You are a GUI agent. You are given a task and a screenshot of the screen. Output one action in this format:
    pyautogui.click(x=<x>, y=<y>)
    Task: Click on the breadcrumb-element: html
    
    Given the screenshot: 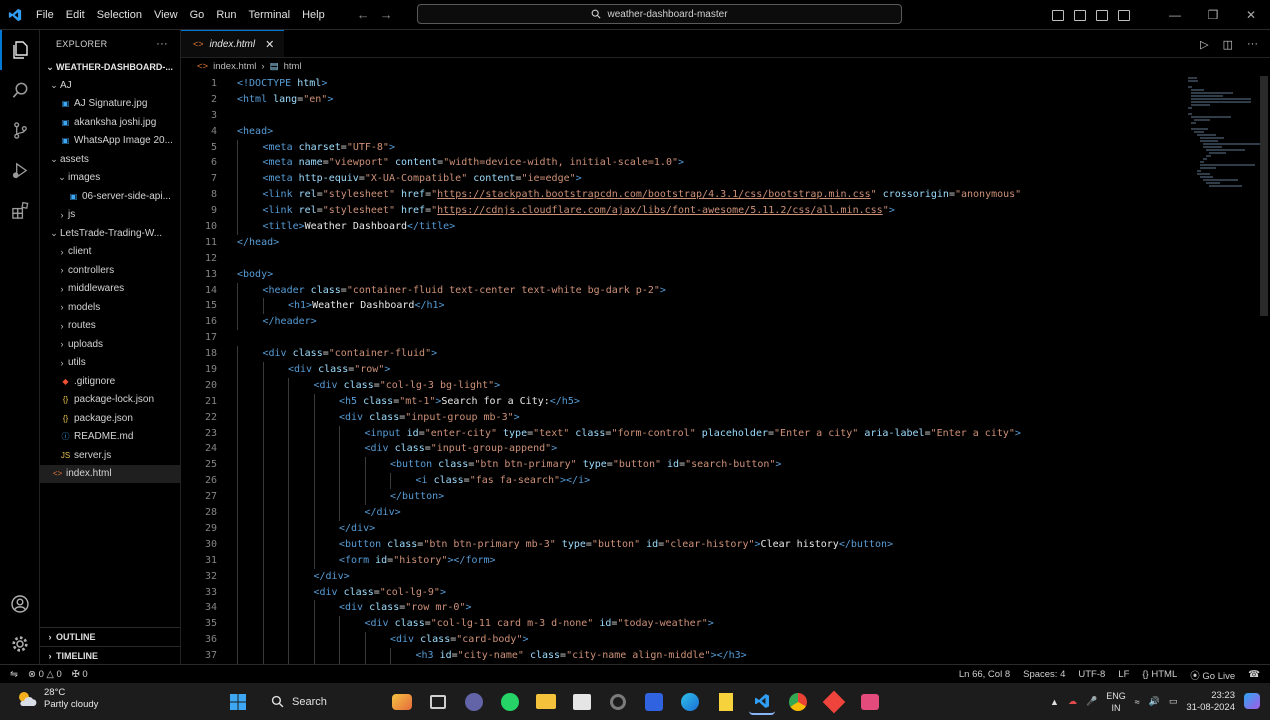 What is the action you would take?
    pyautogui.click(x=293, y=66)
    